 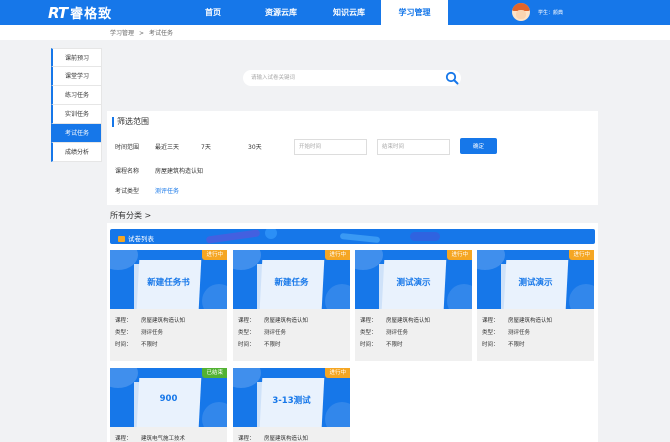 I want to click on exam-type-option: 测评任务, so click(x=167, y=190).